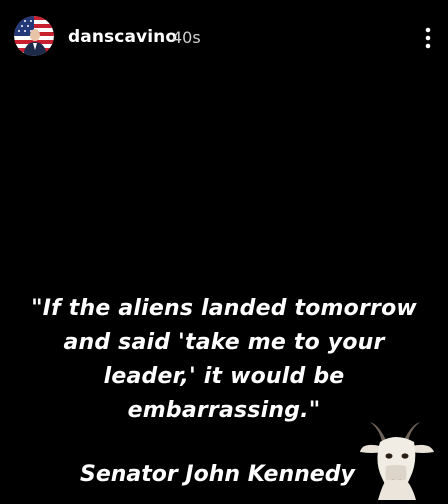 The height and width of the screenshot is (504, 448). I want to click on goat-sticker-icon, so click(397, 461).